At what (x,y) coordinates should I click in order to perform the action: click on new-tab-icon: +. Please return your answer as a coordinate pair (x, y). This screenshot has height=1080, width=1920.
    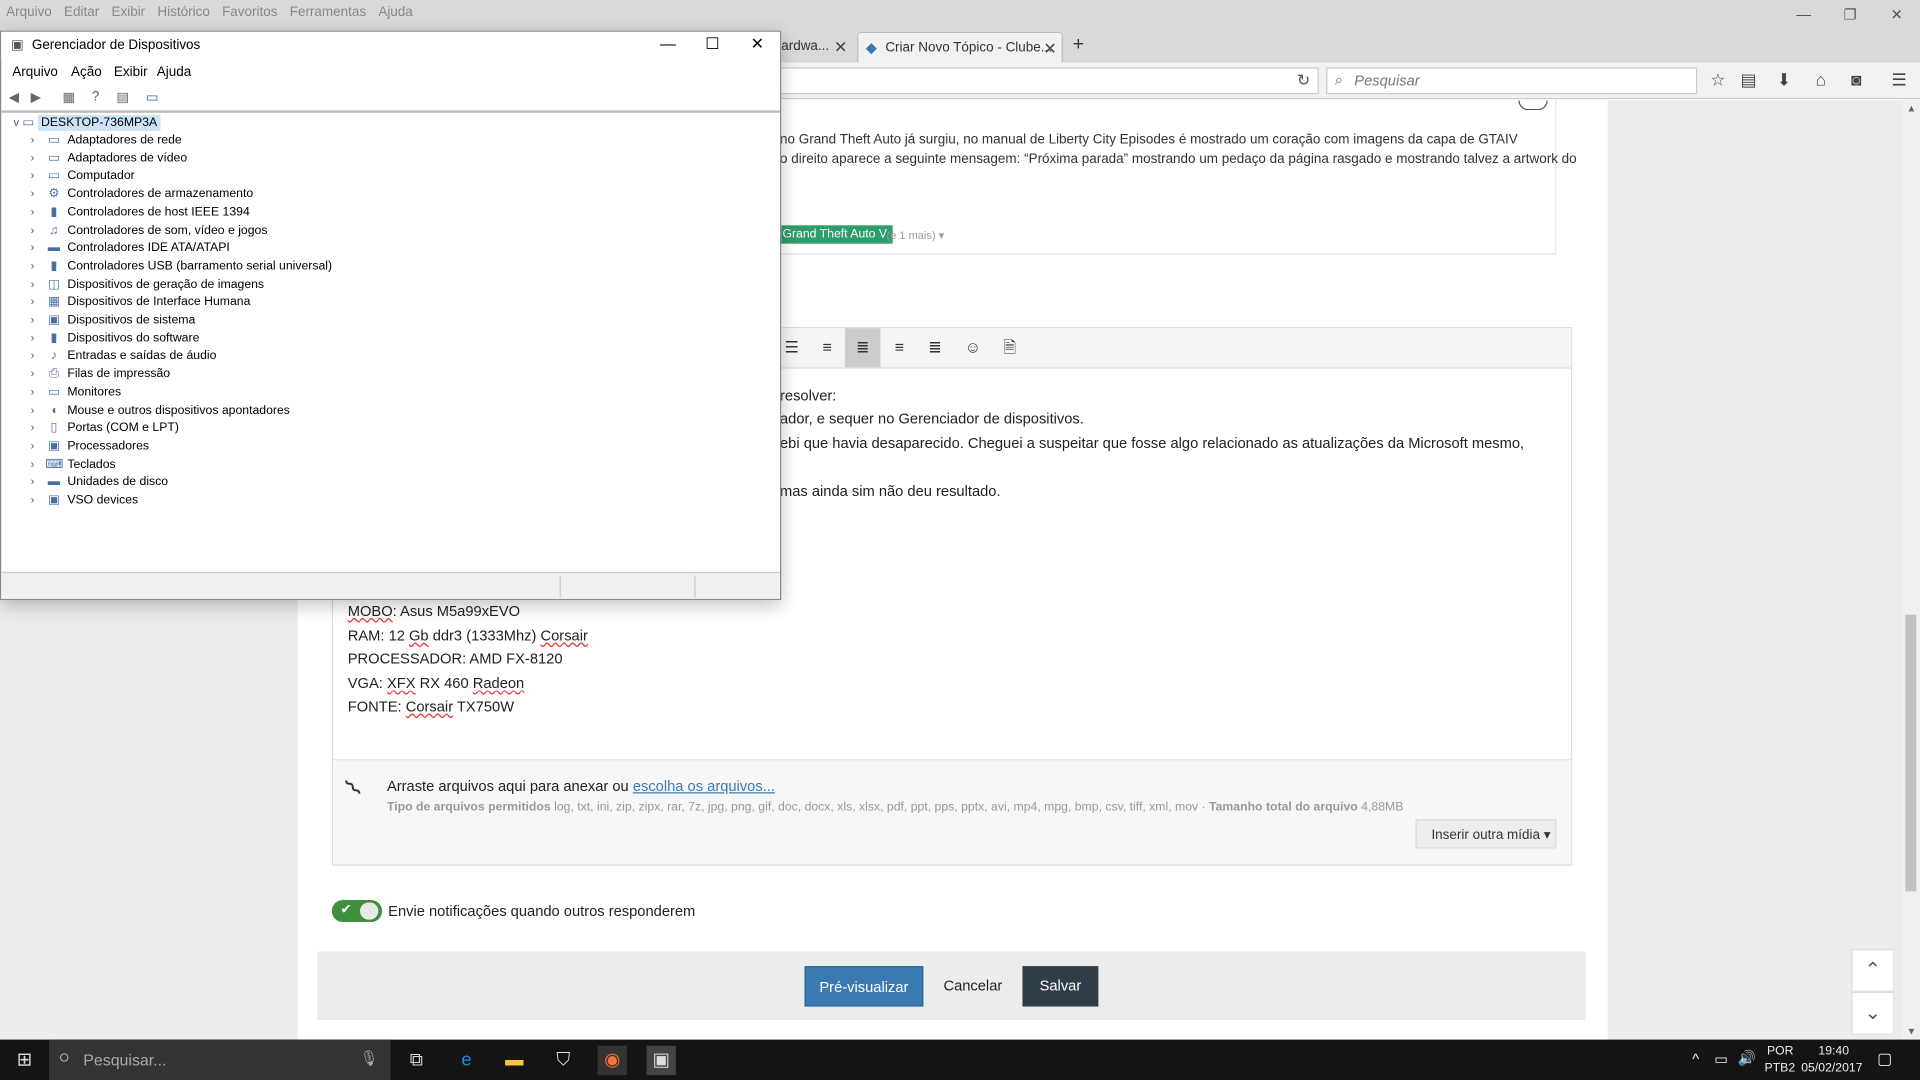
    Looking at the image, I should click on (1078, 45).